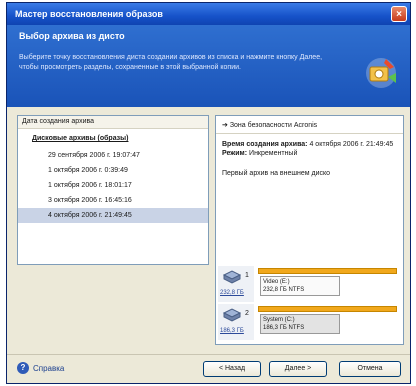 The height and width of the screenshot is (386, 416). What do you see at coordinates (113, 122) in the screenshot?
I see `column-header-date: Дата создания архива` at bounding box center [113, 122].